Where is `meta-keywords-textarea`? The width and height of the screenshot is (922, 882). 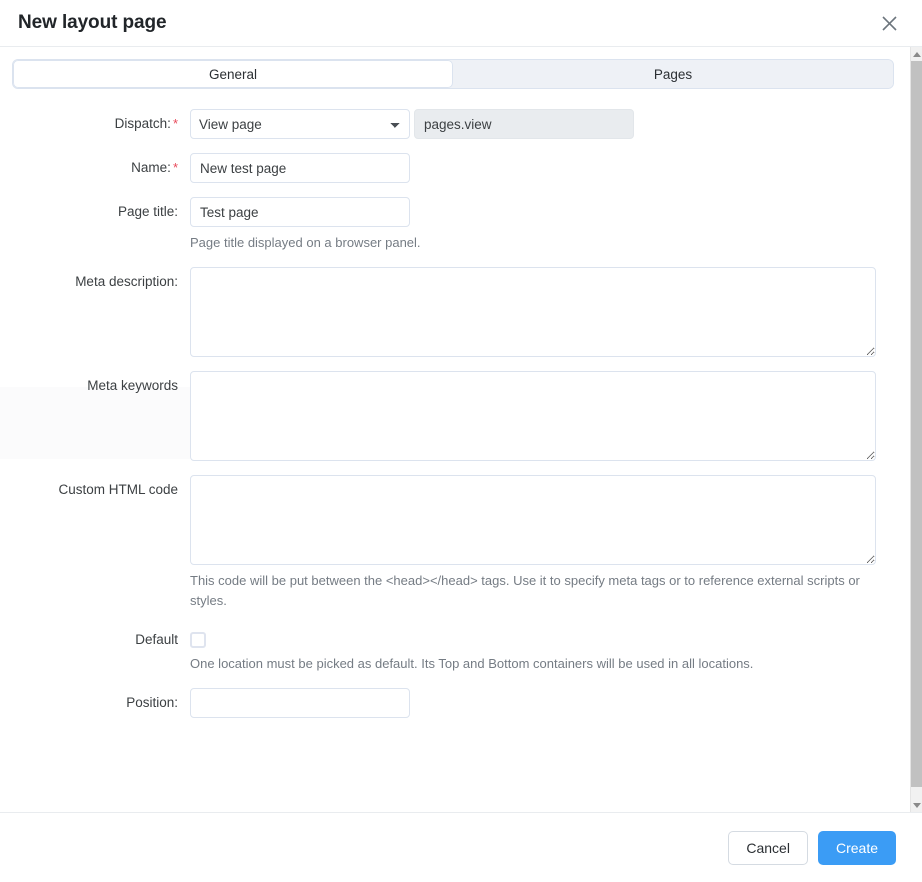
meta-keywords-textarea is located at coordinates (533, 416).